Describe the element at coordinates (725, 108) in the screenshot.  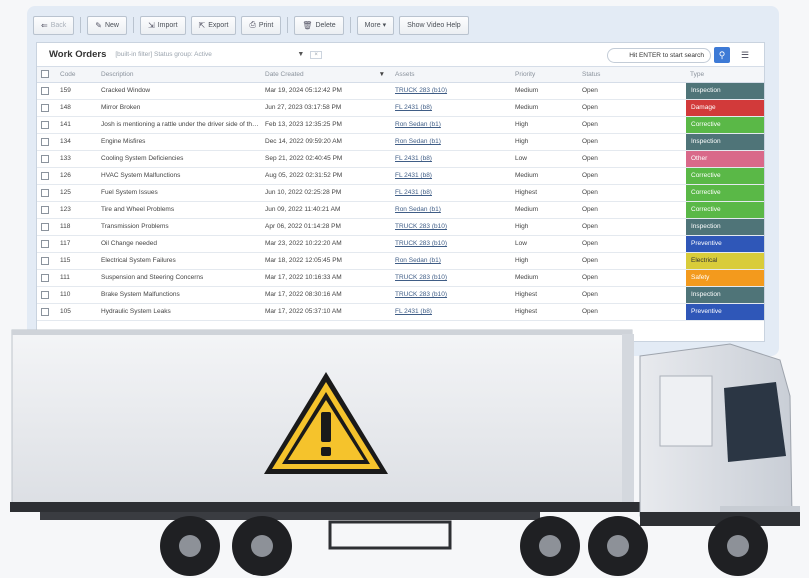
I see `cell-type: Damage` at that location.